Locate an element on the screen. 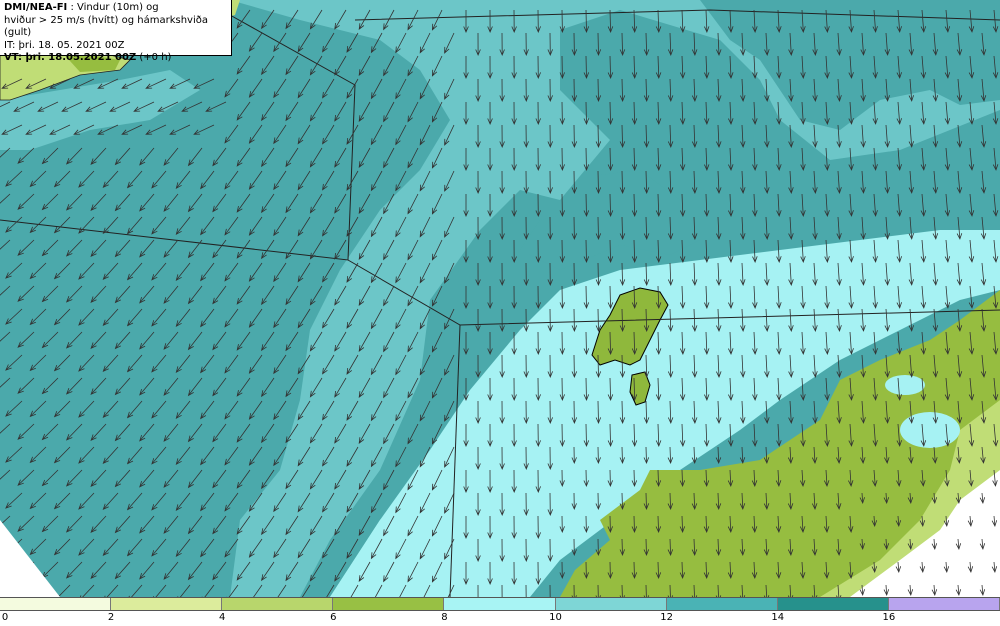 This screenshot has height=626, width=1000. color-legend: 0 2 4 6 8 10 12 14 16 is located at coordinates (500, 611).